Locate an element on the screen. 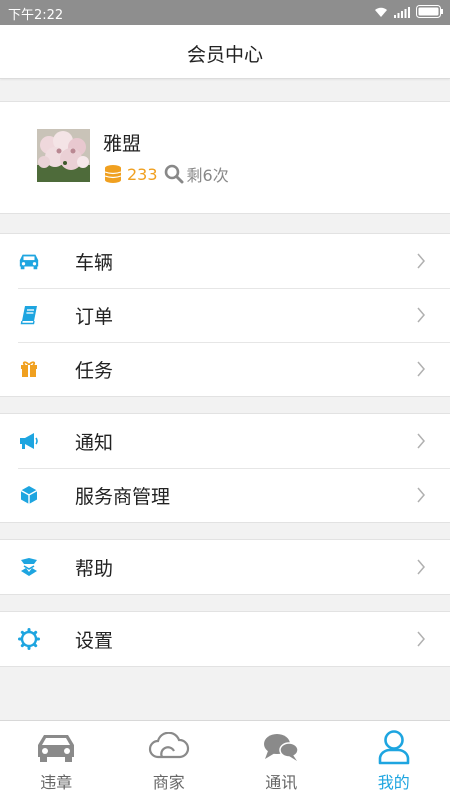 Image resolution: width=450 pixels, height=800 pixels. app-header: 会员中心 is located at coordinates (225, 52).